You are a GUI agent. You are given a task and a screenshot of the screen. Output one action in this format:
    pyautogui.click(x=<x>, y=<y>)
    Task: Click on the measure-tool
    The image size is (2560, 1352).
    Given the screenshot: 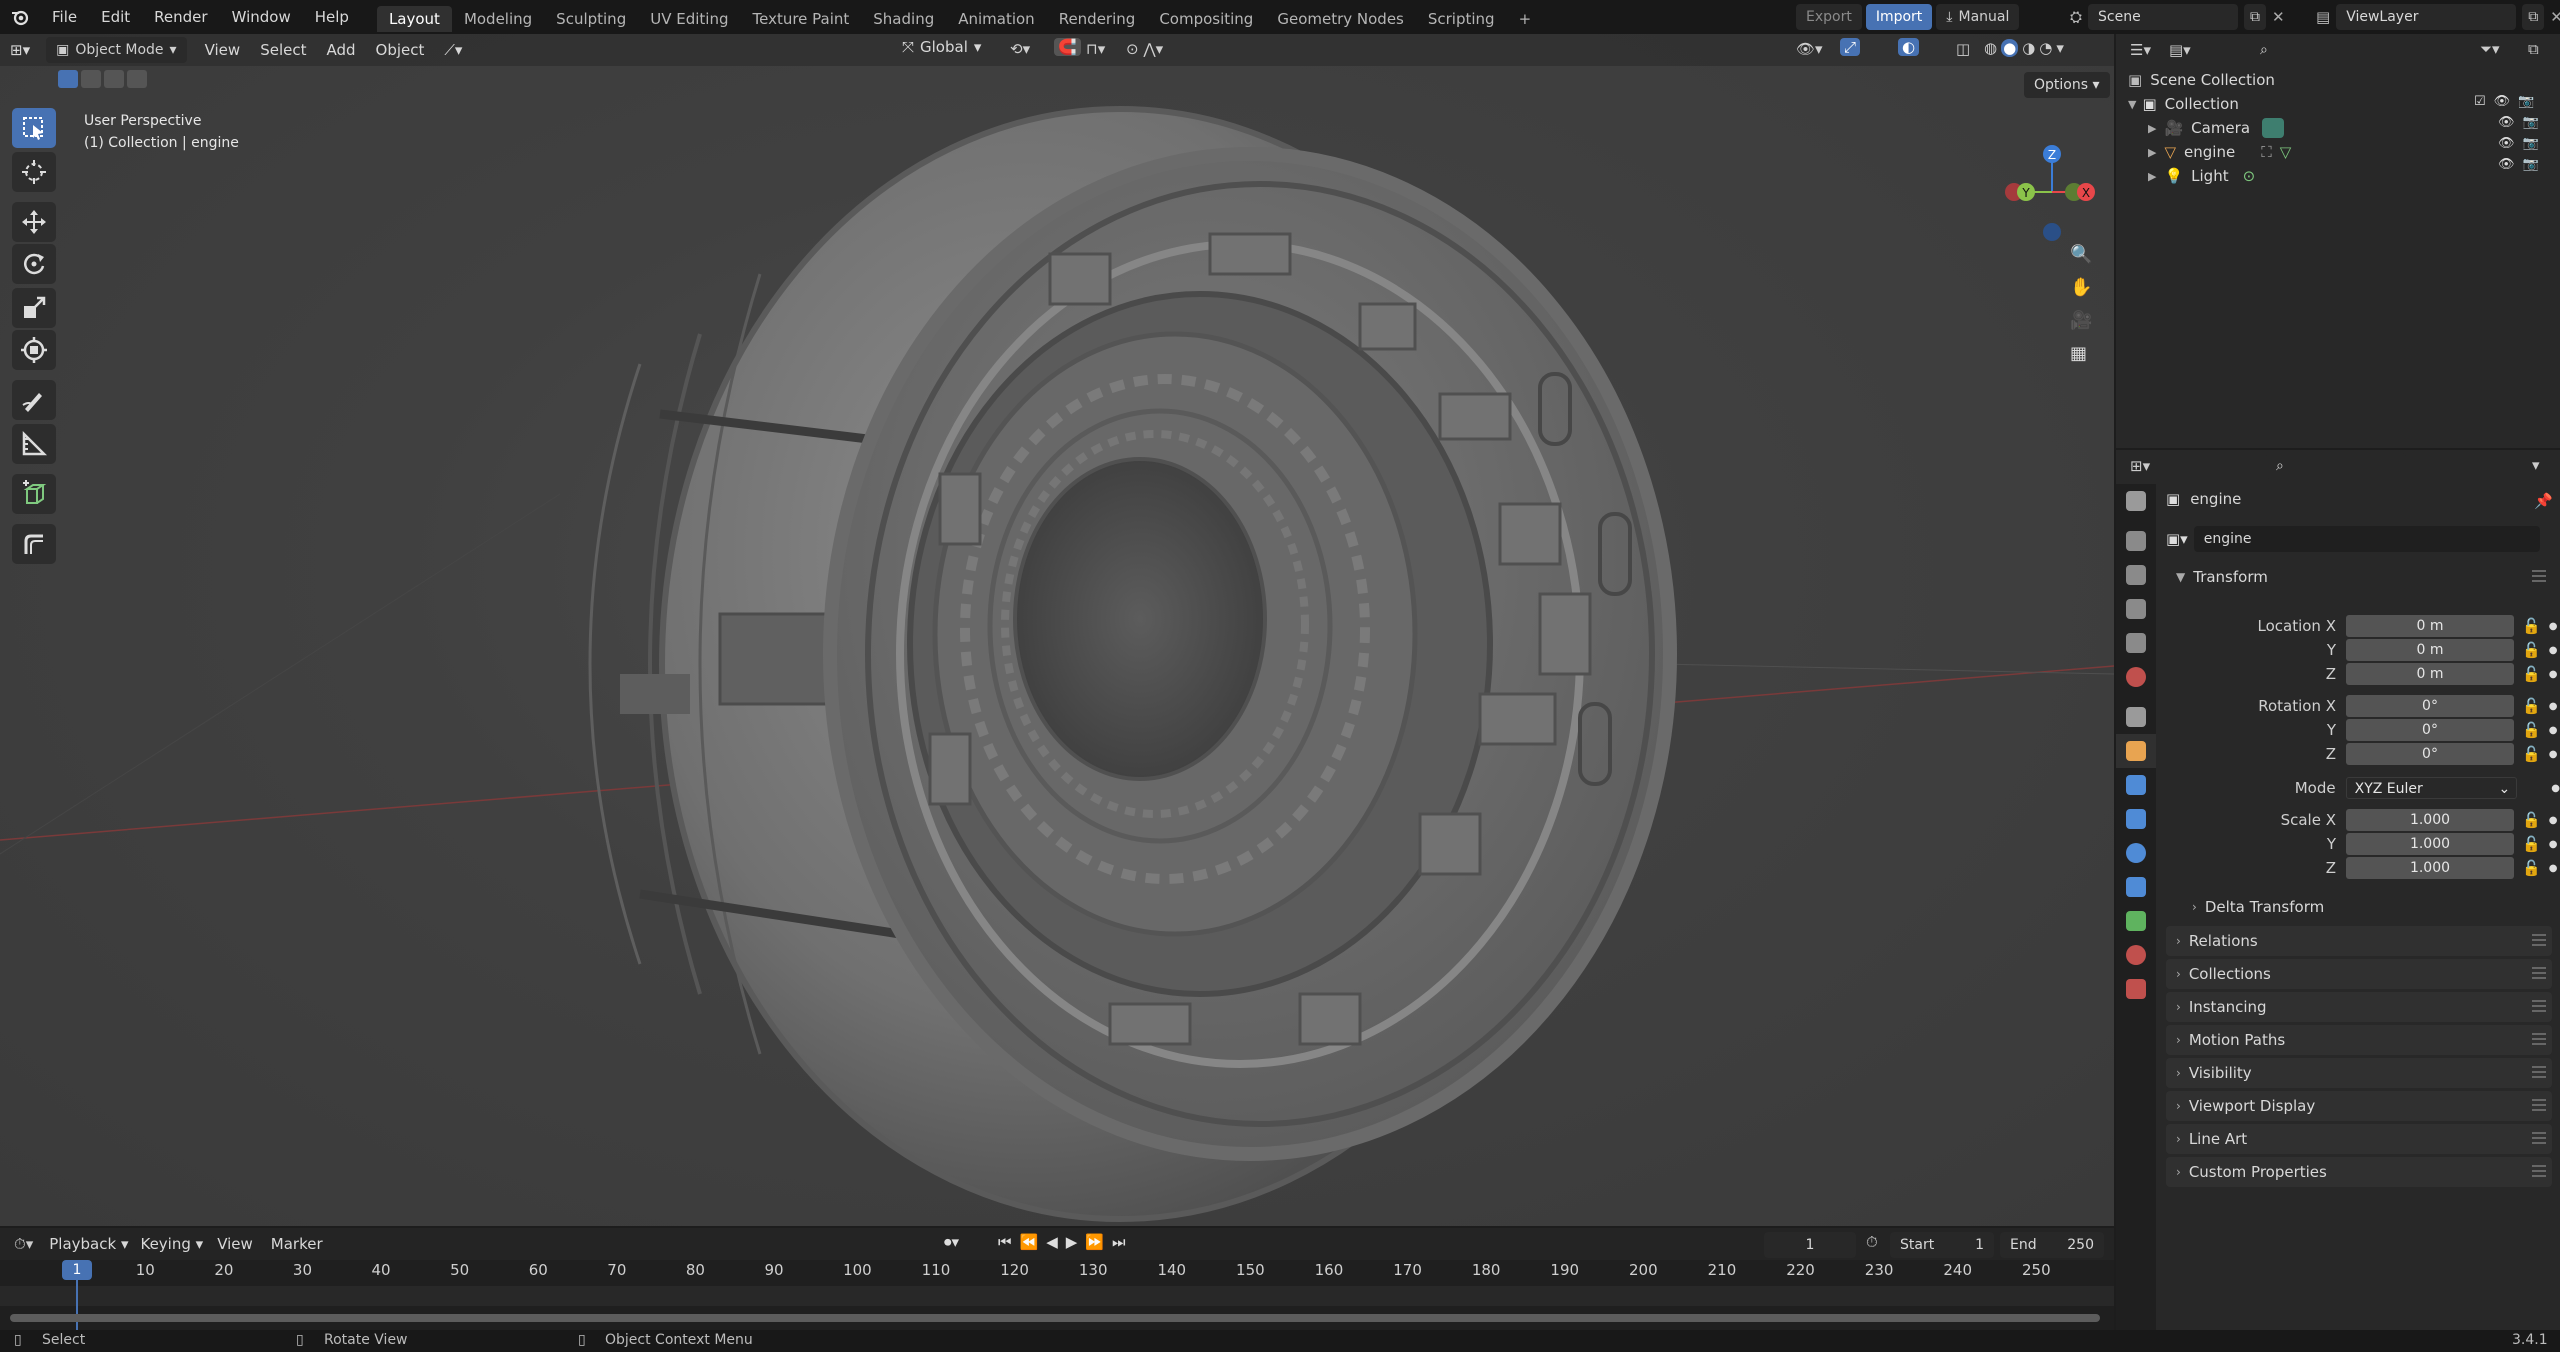 What is the action you would take?
    pyautogui.click(x=34, y=444)
    